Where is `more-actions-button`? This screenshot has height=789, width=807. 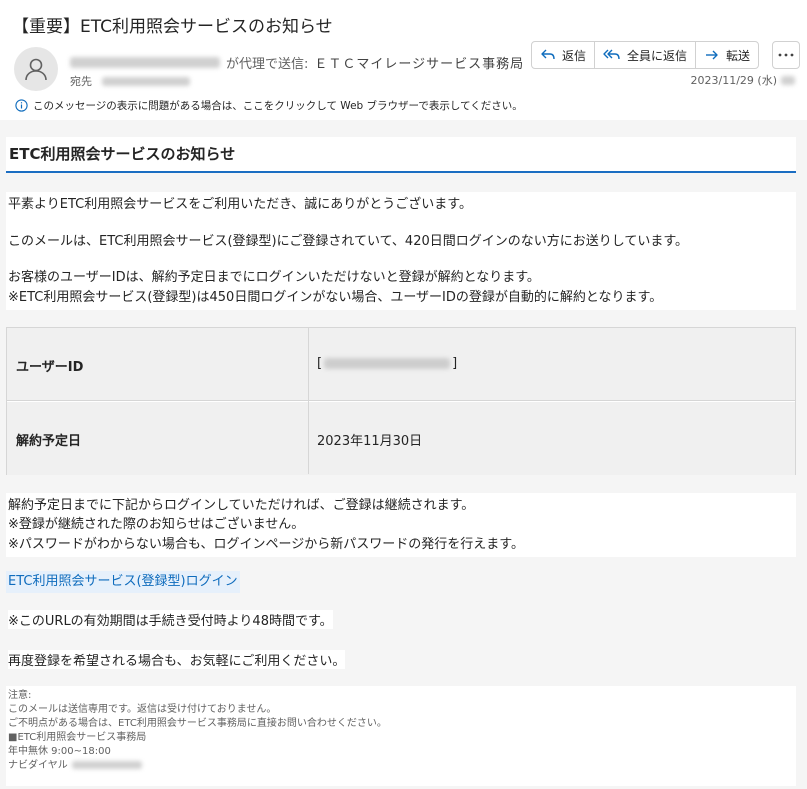
more-actions-button is located at coordinates (786, 55).